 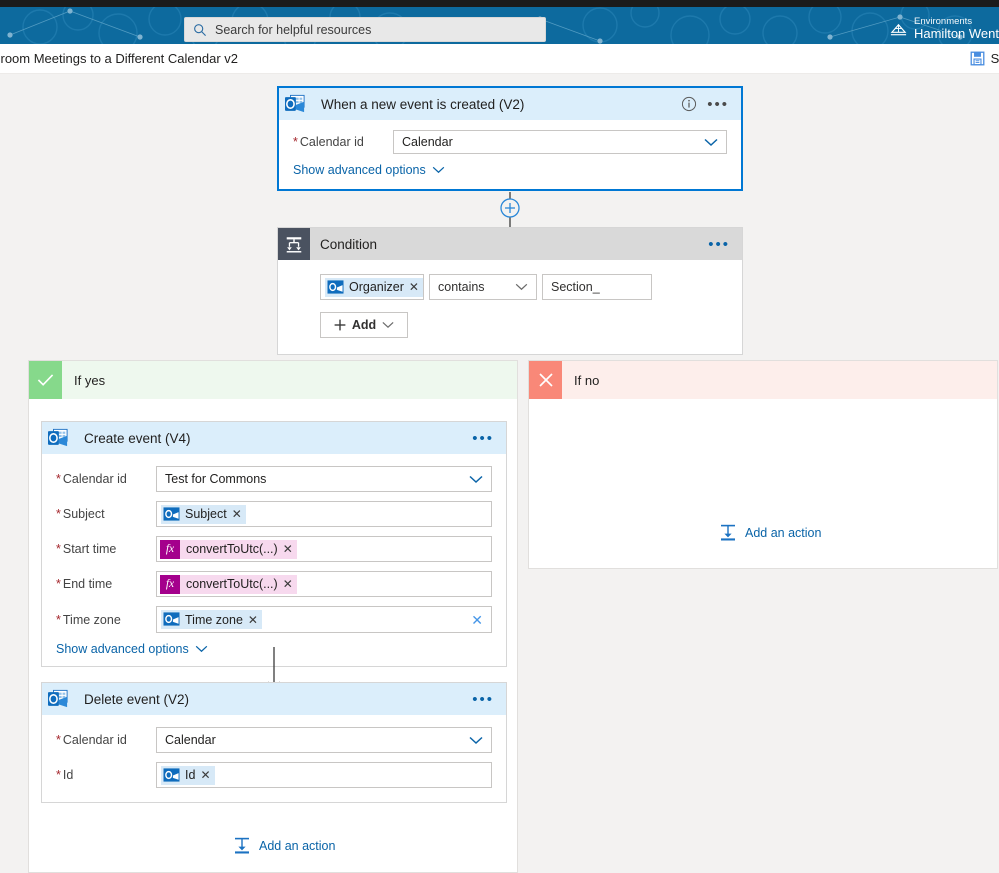 I want to click on search-input: Search for helpful resources, so click(x=365, y=29).